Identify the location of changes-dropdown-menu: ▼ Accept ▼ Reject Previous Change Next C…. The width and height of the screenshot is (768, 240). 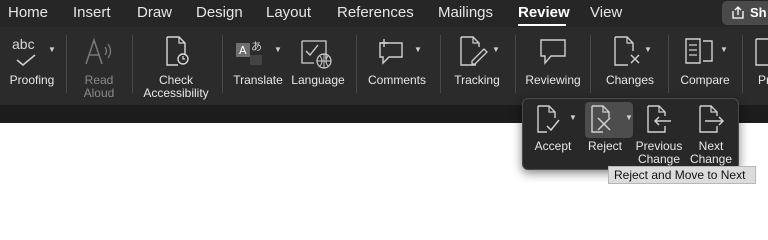
(630, 134).